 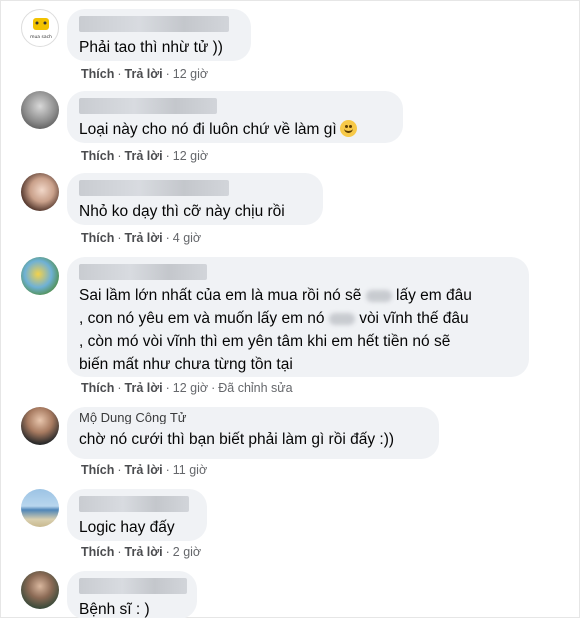 I want to click on comment-actions: Thích · Trả lời · 4 giờ, so click(x=141, y=238).